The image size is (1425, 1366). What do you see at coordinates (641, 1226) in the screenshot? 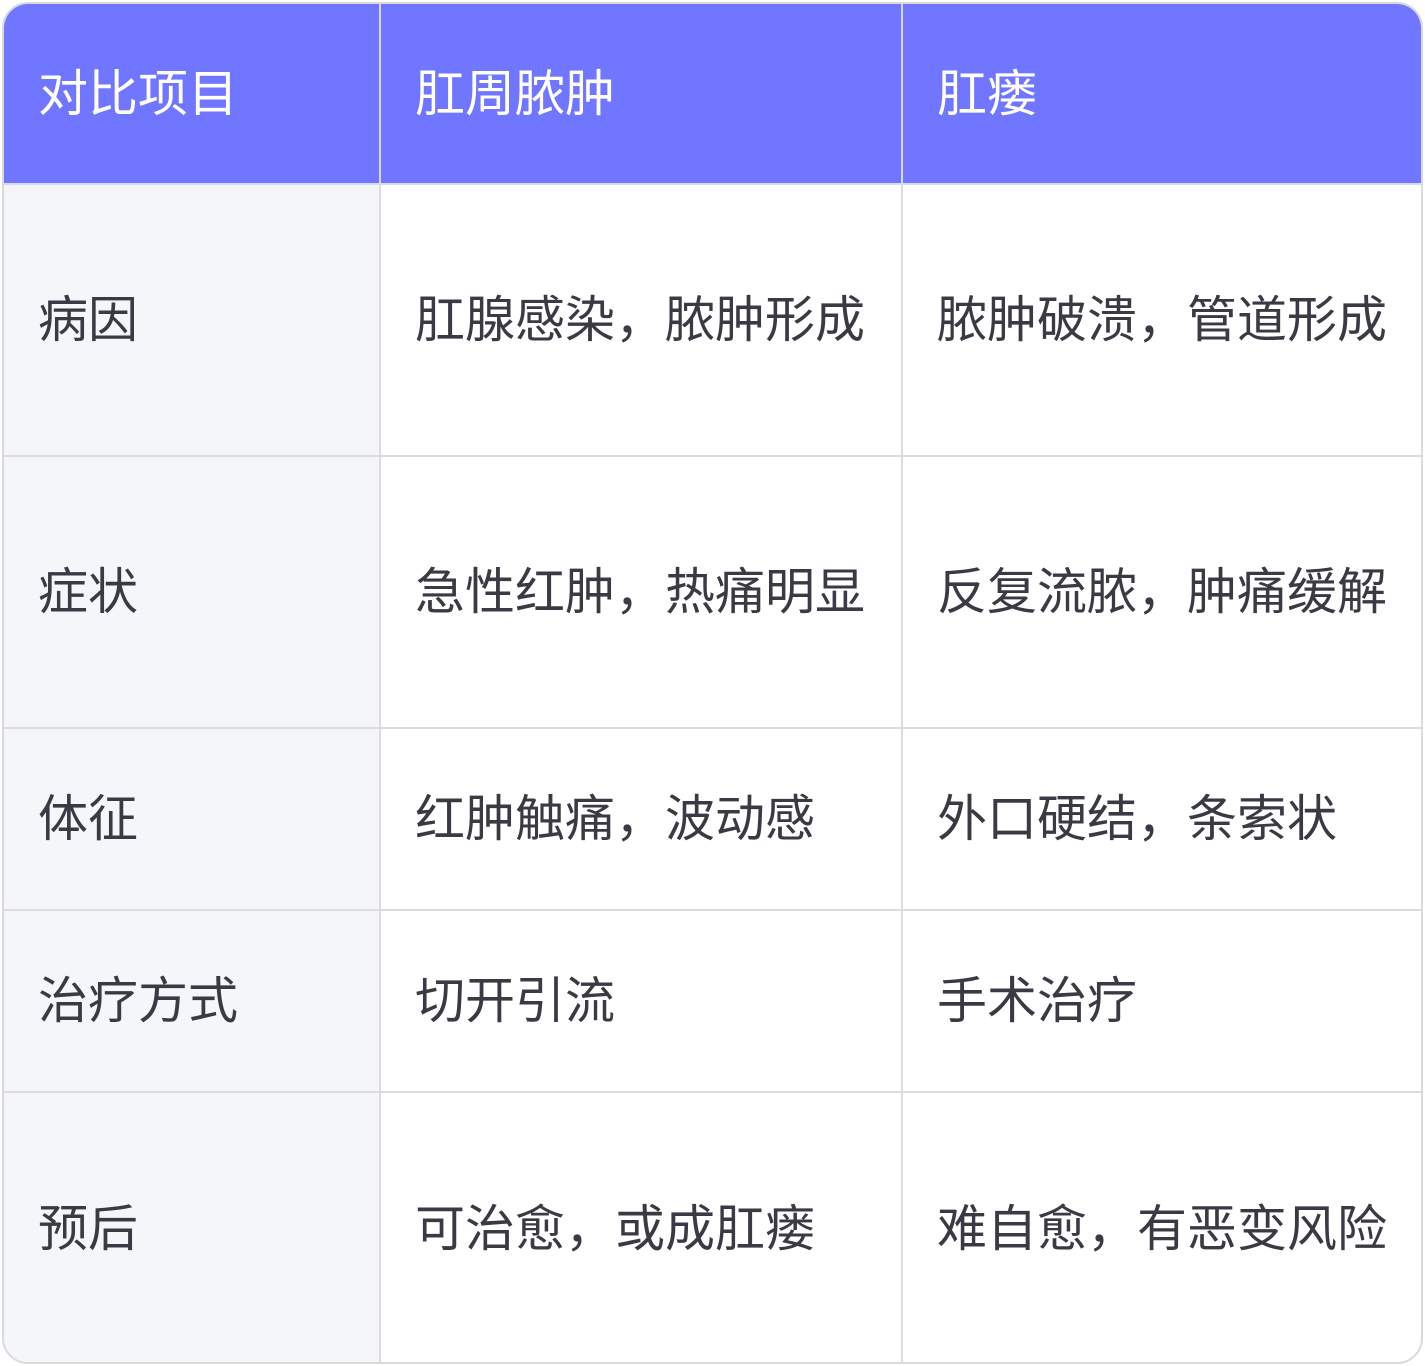
I see `cell-abscess-prognosis: 可治愈，或成肛瘘` at bounding box center [641, 1226].